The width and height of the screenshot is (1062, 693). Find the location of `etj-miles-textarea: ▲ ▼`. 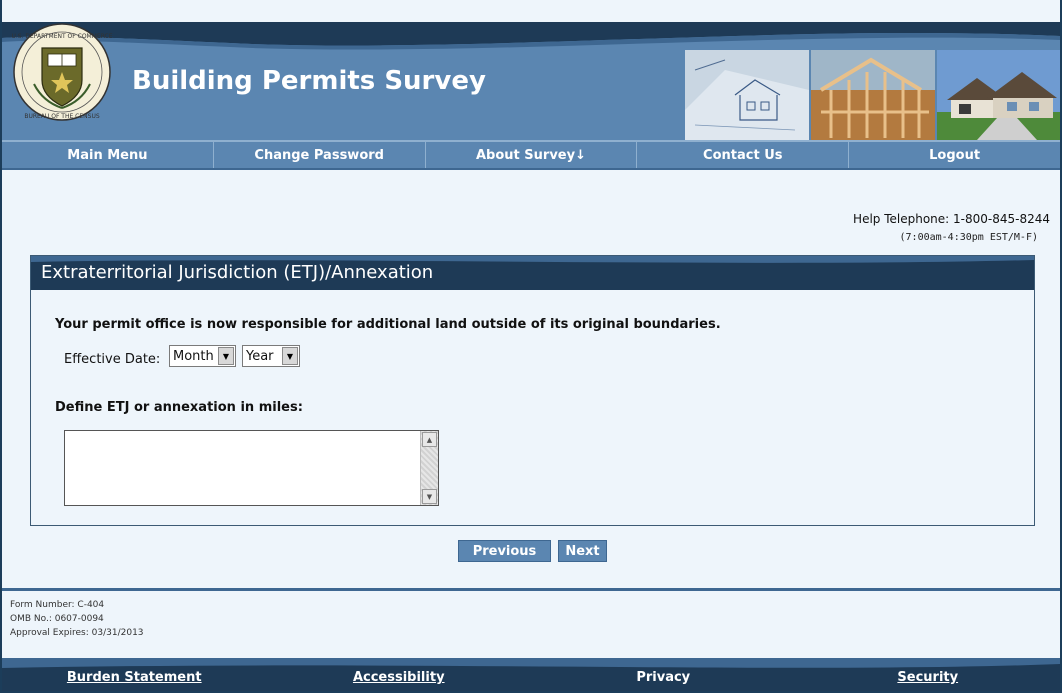

etj-miles-textarea: ▲ ▼ is located at coordinates (251, 468).